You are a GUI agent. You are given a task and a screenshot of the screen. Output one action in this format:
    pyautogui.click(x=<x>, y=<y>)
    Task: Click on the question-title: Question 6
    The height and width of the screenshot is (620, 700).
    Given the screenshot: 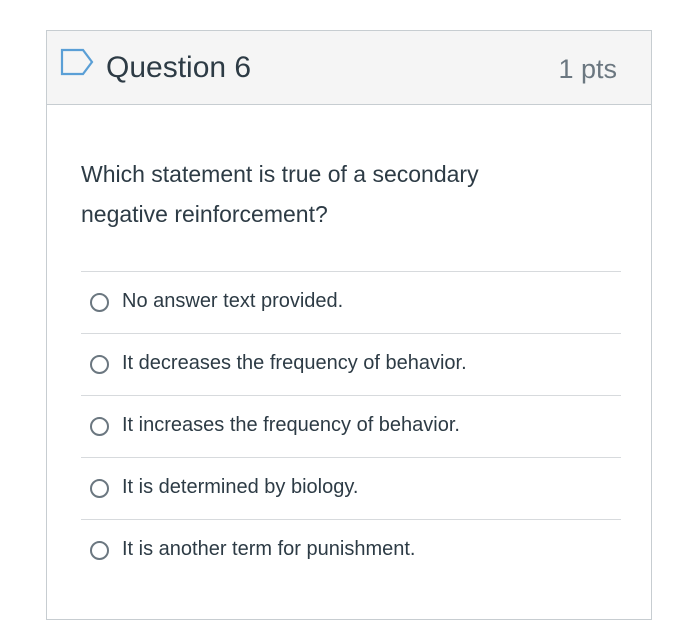 What is the action you would take?
    pyautogui.click(x=179, y=67)
    